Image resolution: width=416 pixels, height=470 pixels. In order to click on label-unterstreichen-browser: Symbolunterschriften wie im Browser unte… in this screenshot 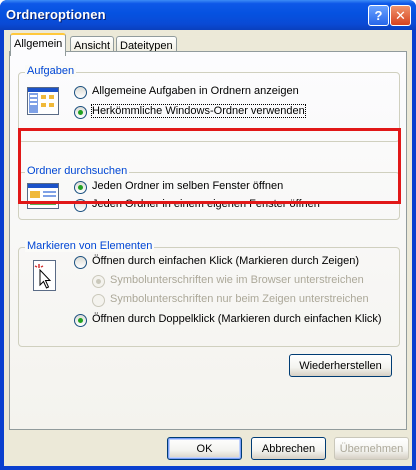, I will do `click(237, 280)`.